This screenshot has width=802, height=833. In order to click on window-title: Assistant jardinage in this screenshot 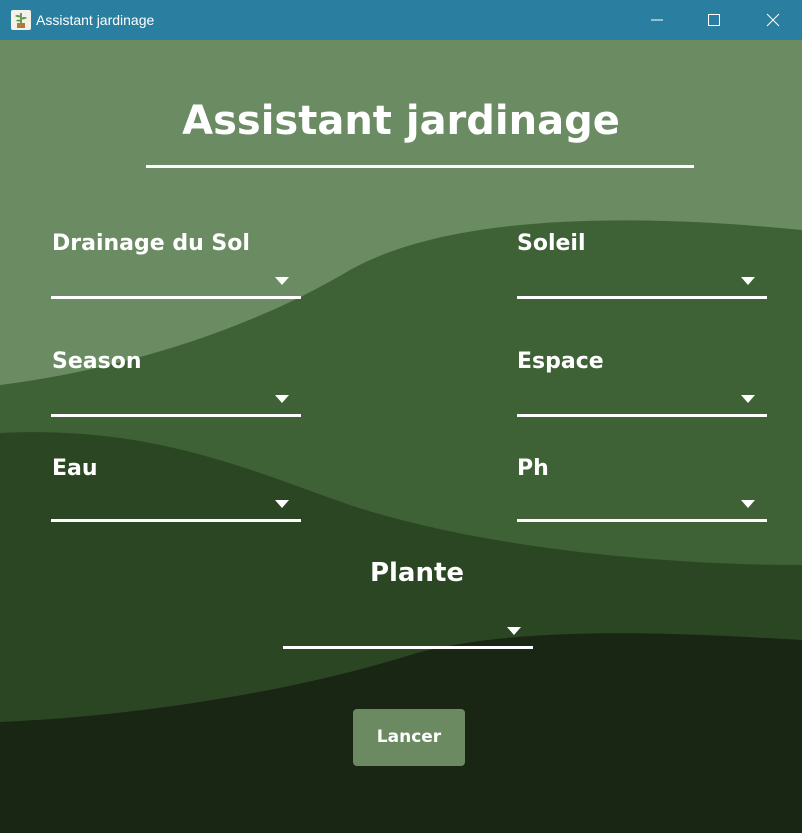, I will do `click(95, 20)`.